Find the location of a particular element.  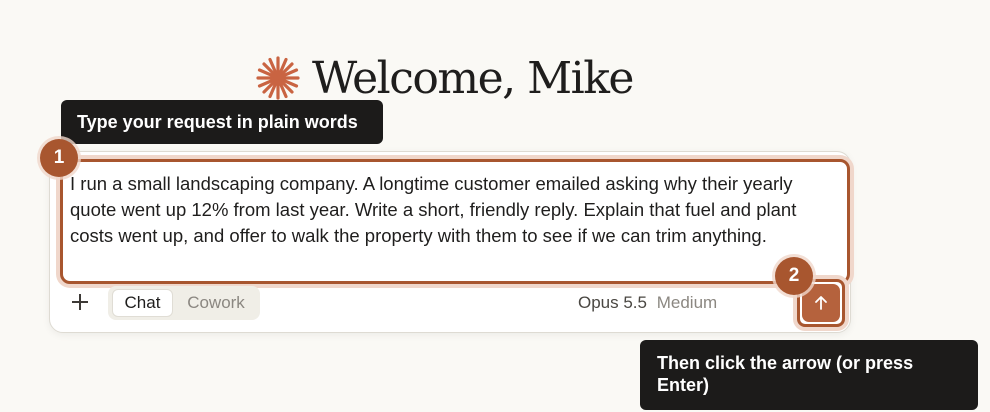

asterisk-burst-icon is located at coordinates (278, 78).